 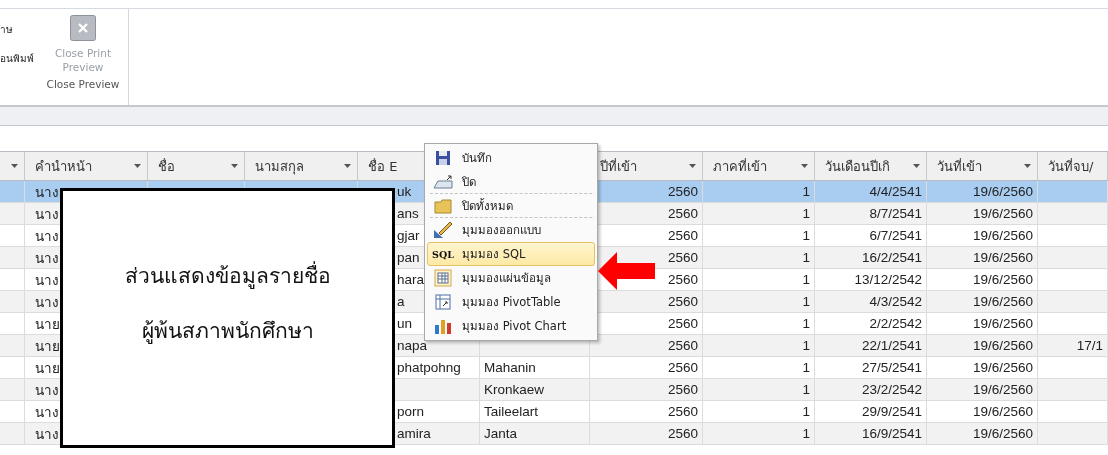 I want to click on table-cell: 2/2/2542, so click(x=871, y=323).